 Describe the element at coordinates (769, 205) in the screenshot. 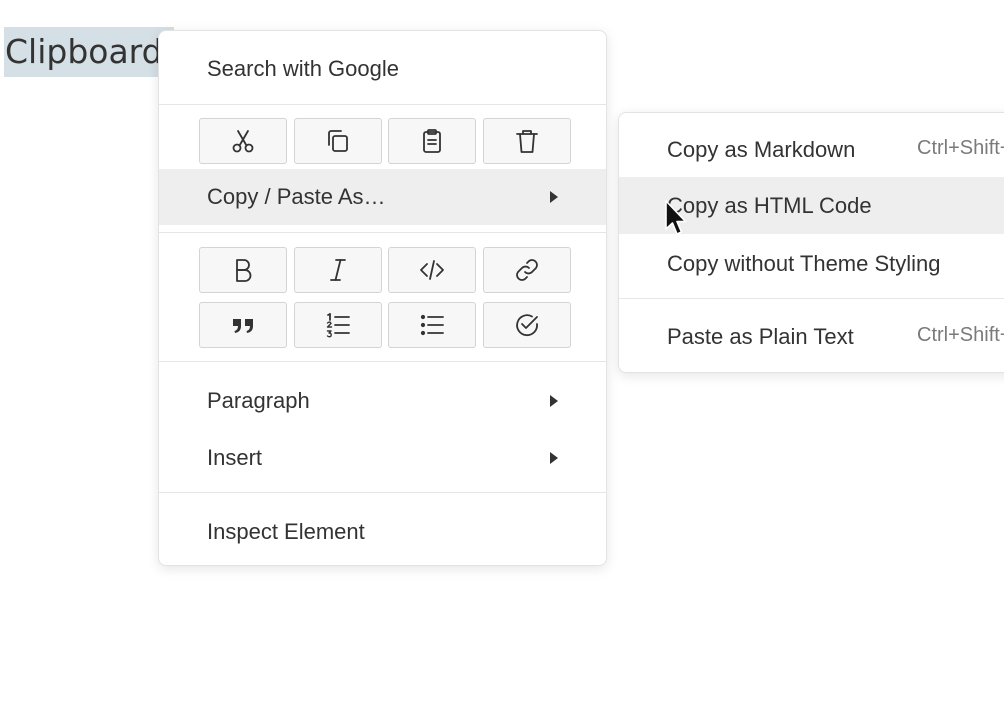

I see `copy-as-html-label: Copy as HTML Code` at that location.